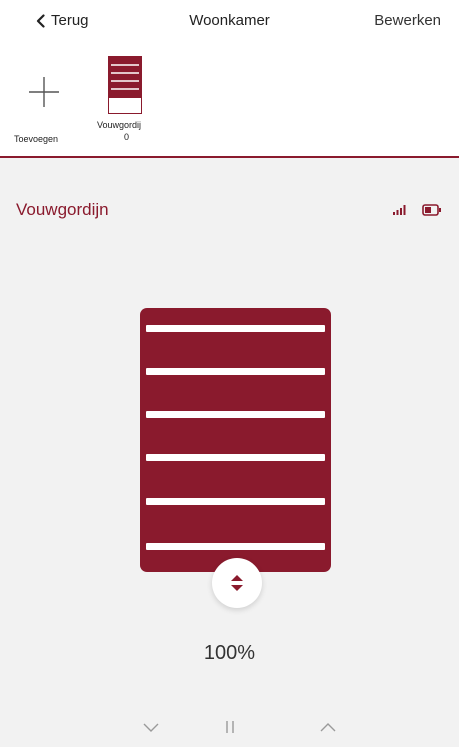 Image resolution: width=459 pixels, height=747 pixels. Describe the element at coordinates (399, 210) in the screenshot. I see `signal-icon` at that location.